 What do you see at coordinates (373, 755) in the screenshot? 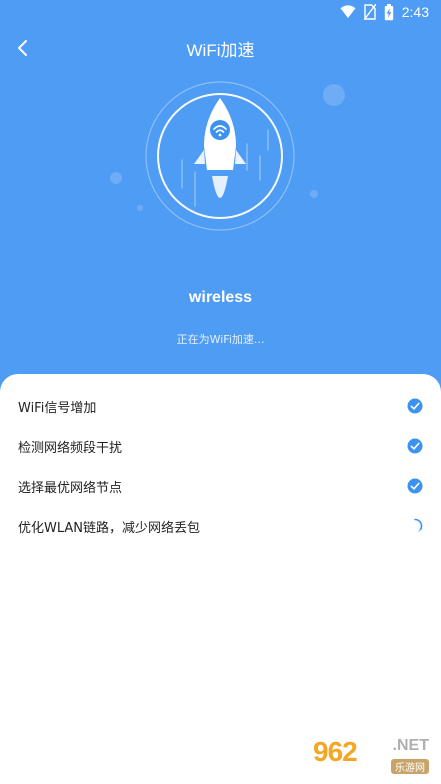
I see `site-watermark: 962 .NET 乐游网` at bounding box center [373, 755].